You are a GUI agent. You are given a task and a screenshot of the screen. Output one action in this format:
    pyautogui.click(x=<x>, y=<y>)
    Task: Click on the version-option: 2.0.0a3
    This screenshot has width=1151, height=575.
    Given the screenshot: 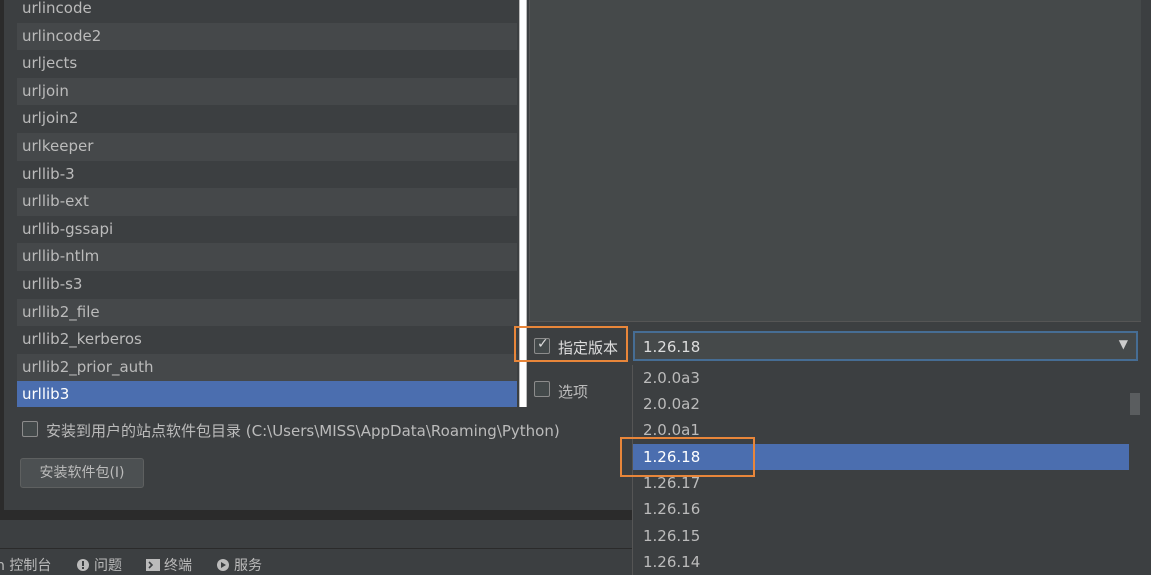 What is the action you would take?
    pyautogui.click(x=881, y=378)
    